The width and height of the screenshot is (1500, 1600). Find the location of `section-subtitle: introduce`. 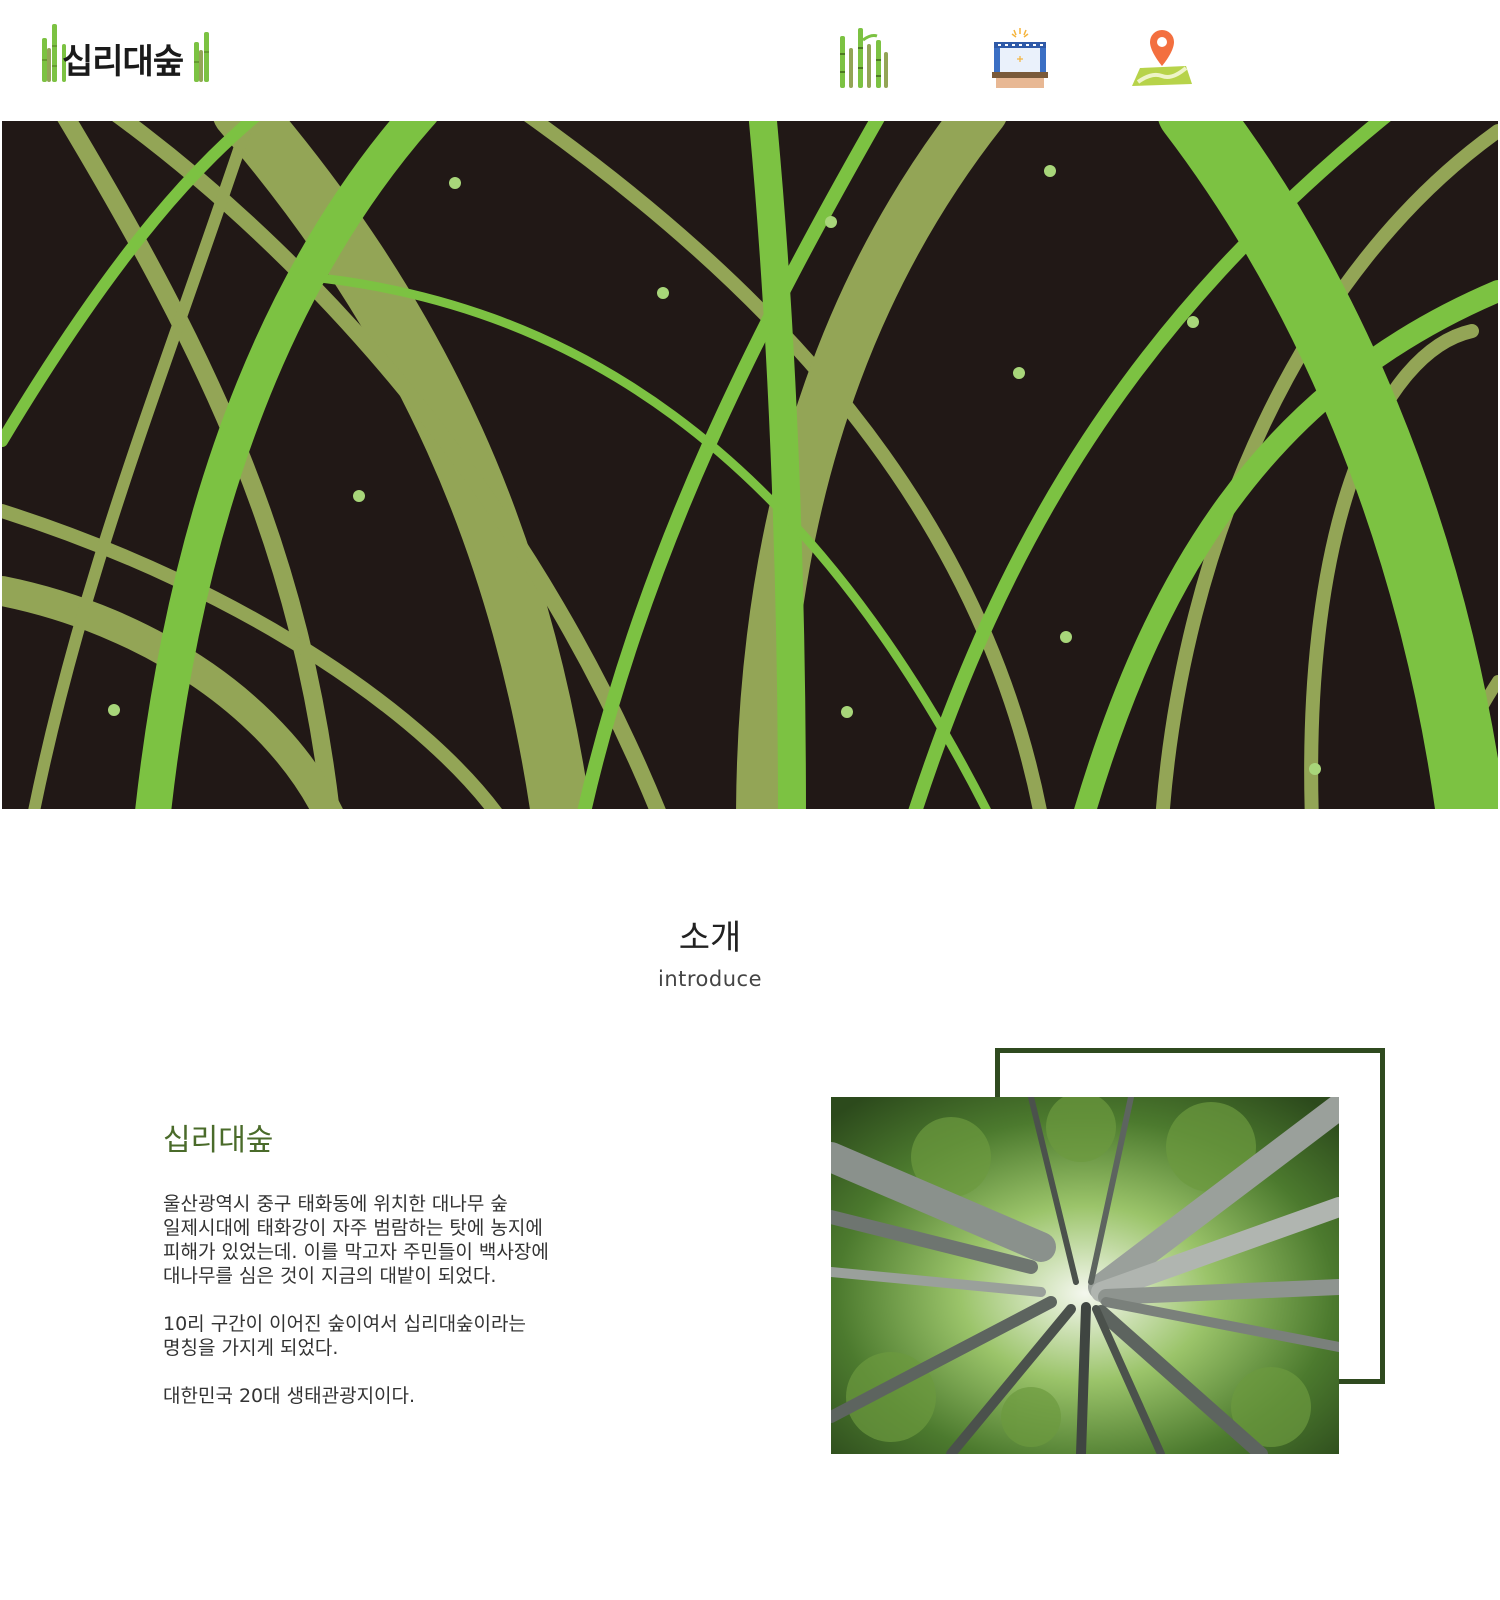

section-subtitle: introduce is located at coordinates (709, 979).